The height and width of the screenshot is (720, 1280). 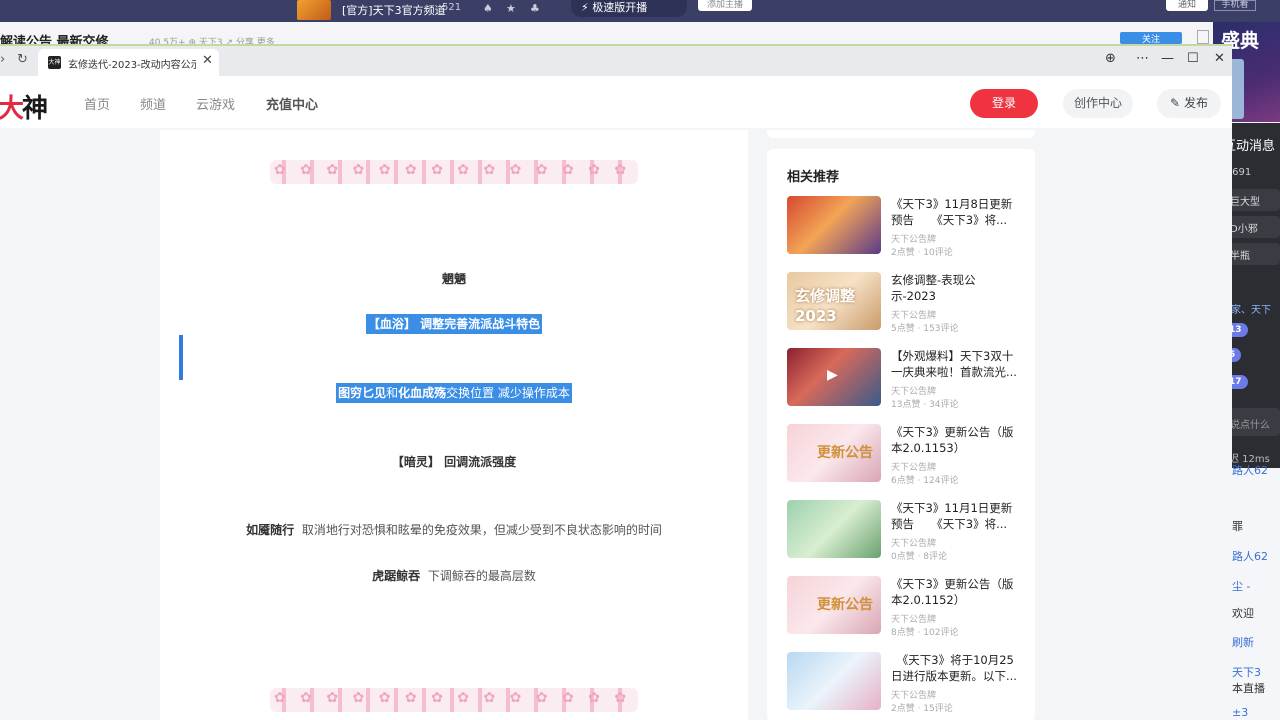 What do you see at coordinates (1240, 712) in the screenshot?
I see `chat-line: ±3` at bounding box center [1240, 712].